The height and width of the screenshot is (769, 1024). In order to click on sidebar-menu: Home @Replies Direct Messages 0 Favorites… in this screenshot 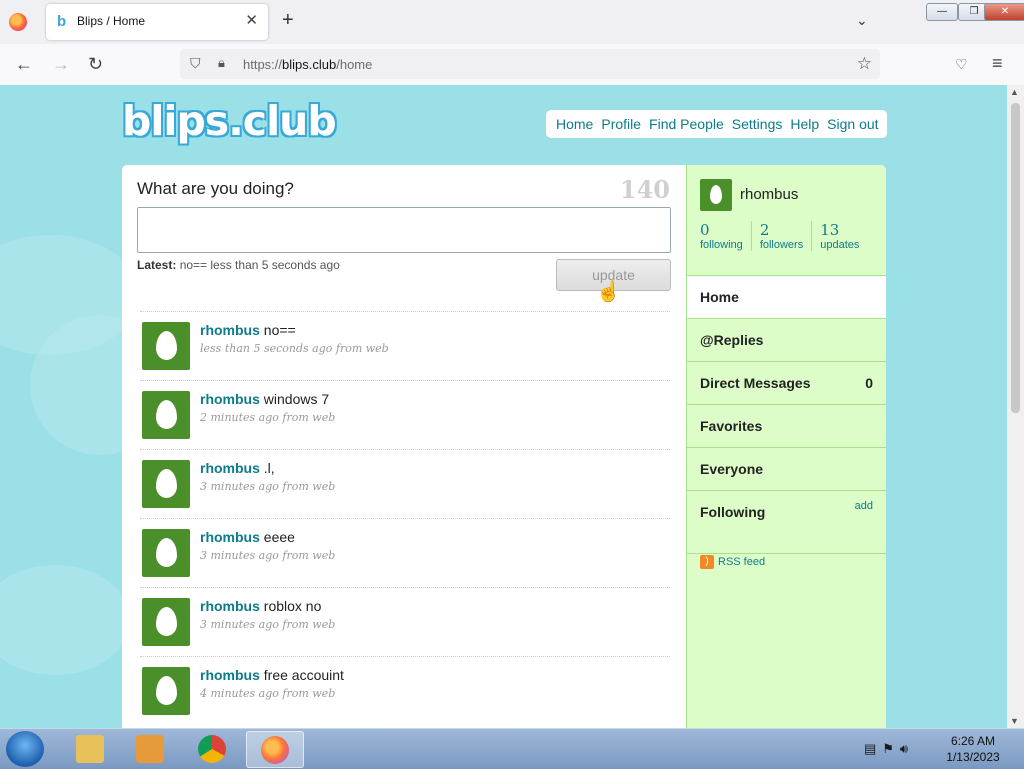, I will do `click(786, 414)`.